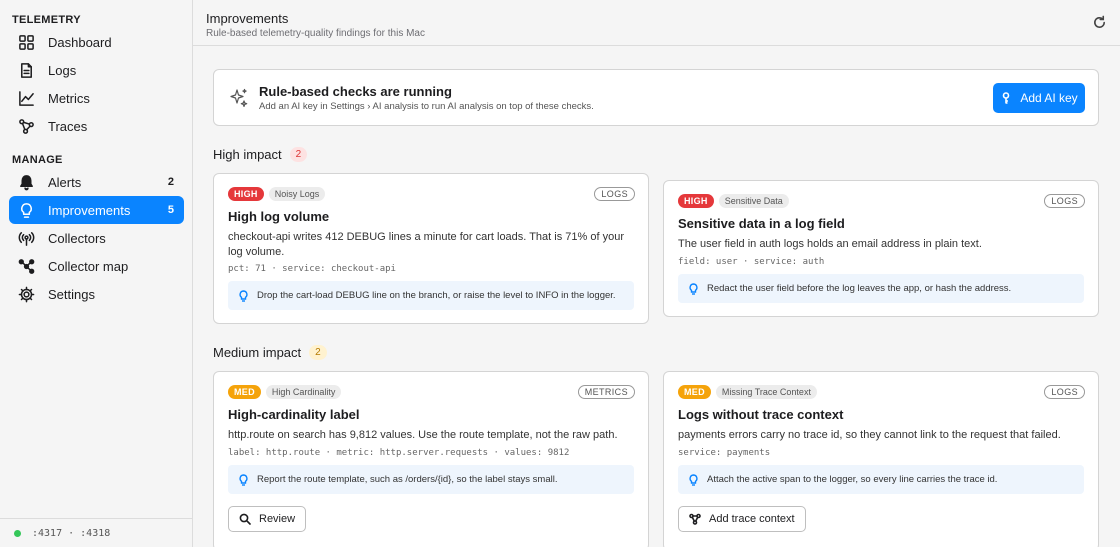 This screenshot has height=547, width=1120. Describe the element at coordinates (71, 294) in the screenshot. I see `sidebar-item-label: Settings` at that location.